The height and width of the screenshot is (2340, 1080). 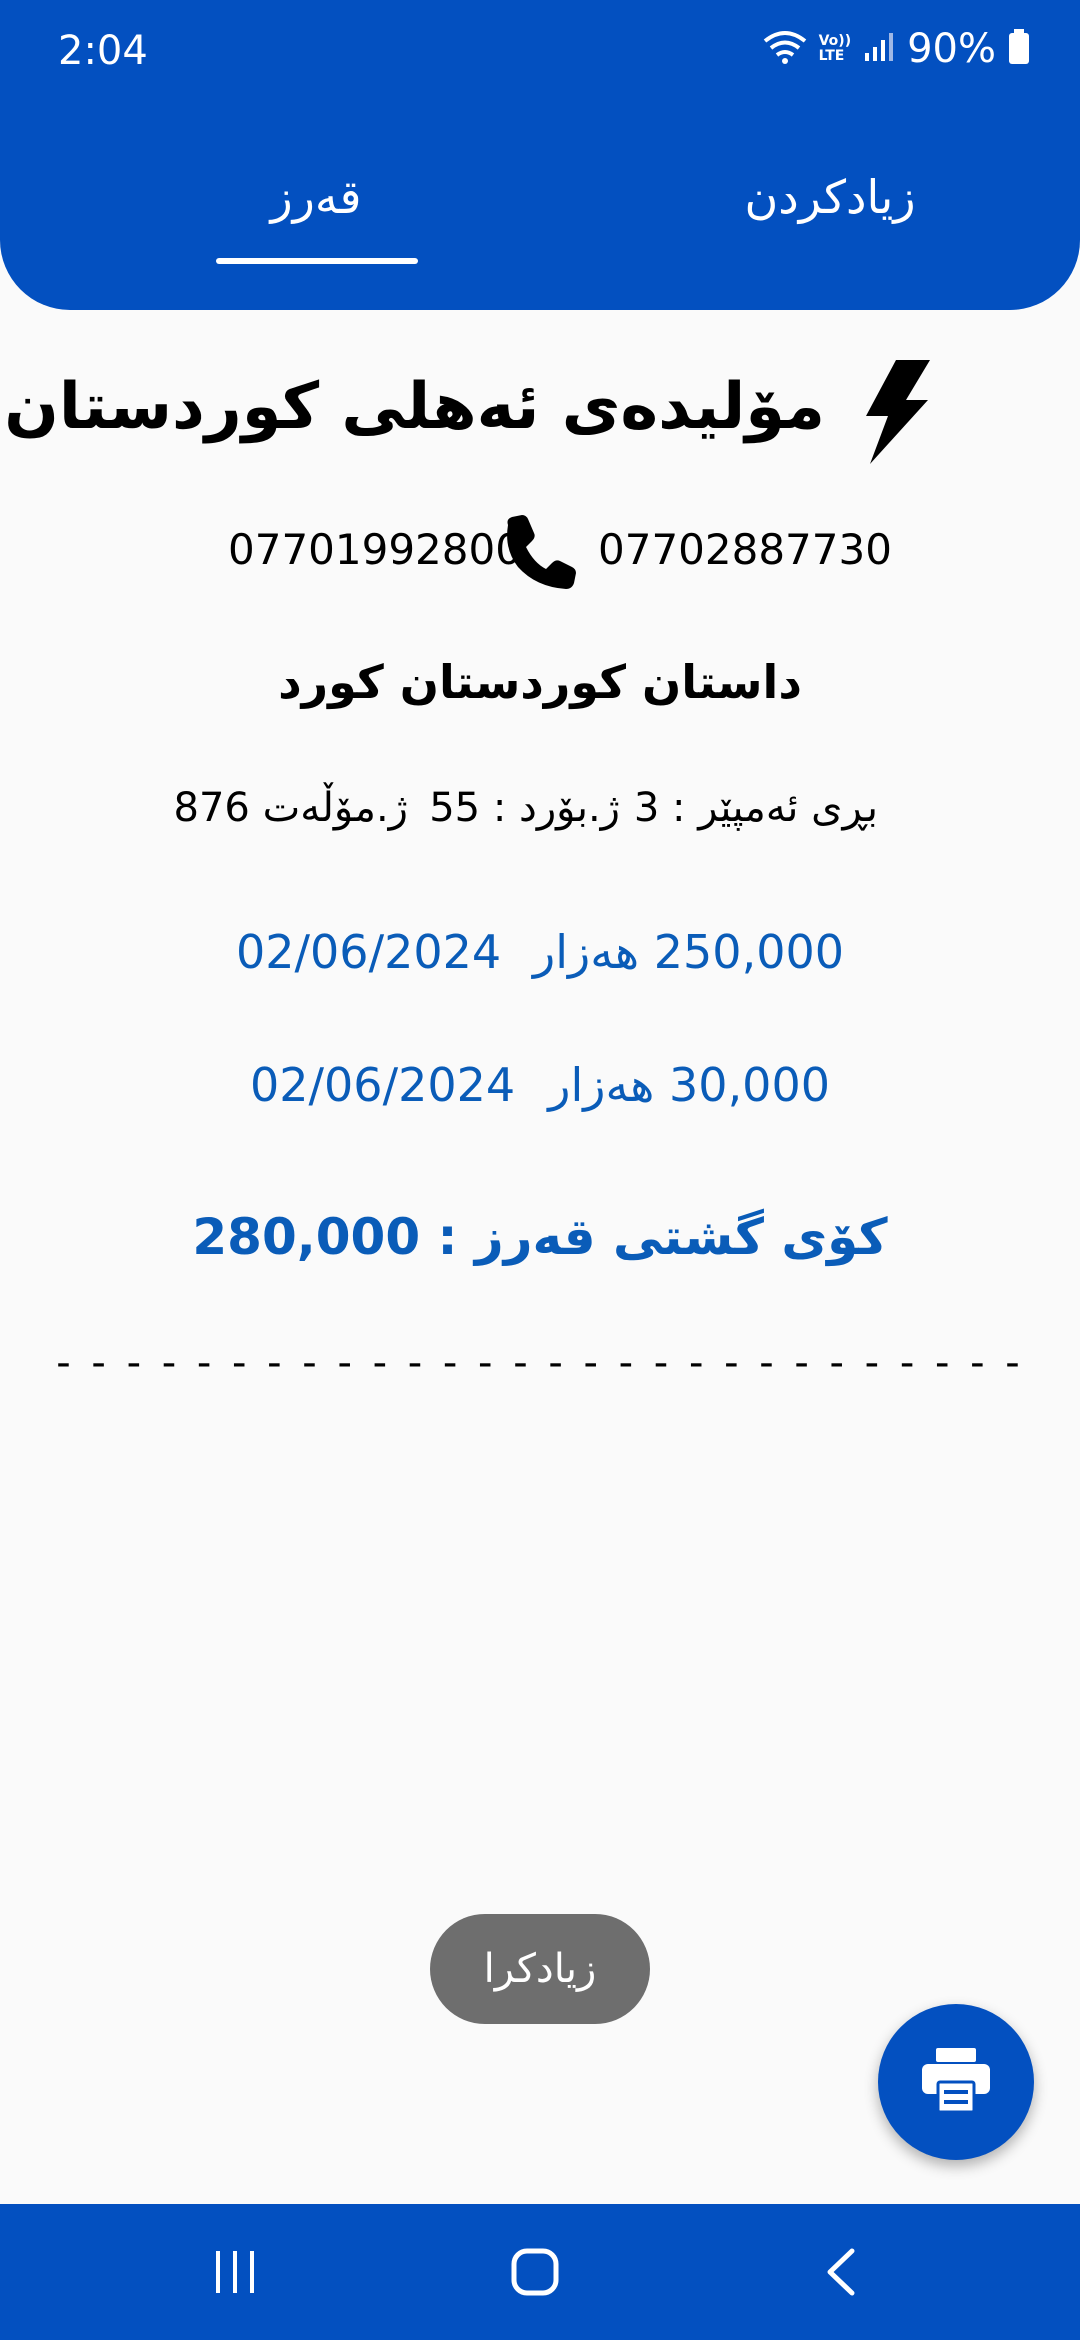 What do you see at coordinates (951, 49) in the screenshot?
I see `battery-percent: 90%` at bounding box center [951, 49].